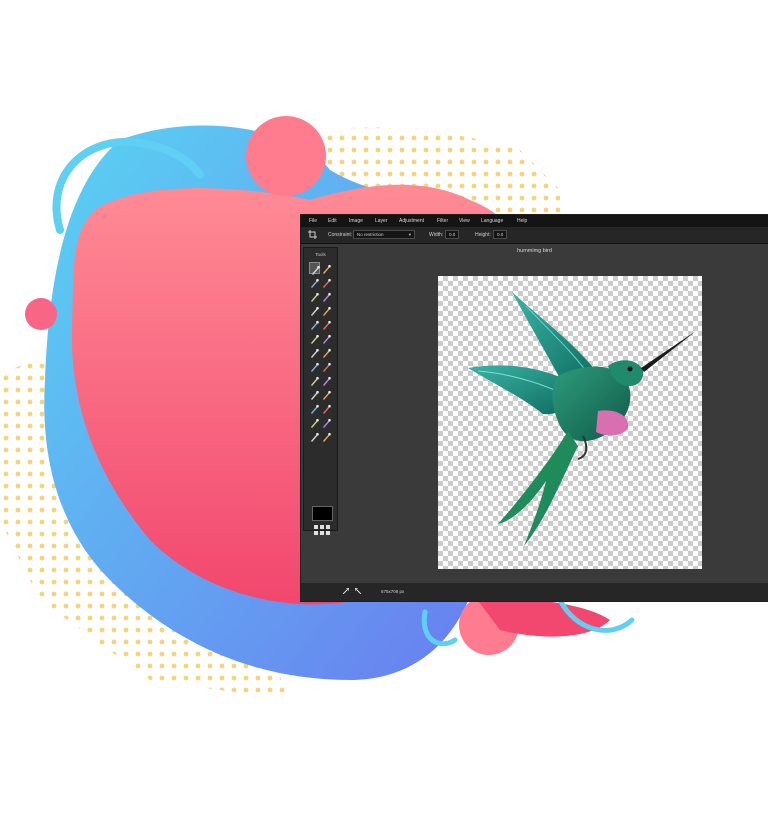 The image size is (768, 819). I want to click on menu-file: File, so click(313, 221).